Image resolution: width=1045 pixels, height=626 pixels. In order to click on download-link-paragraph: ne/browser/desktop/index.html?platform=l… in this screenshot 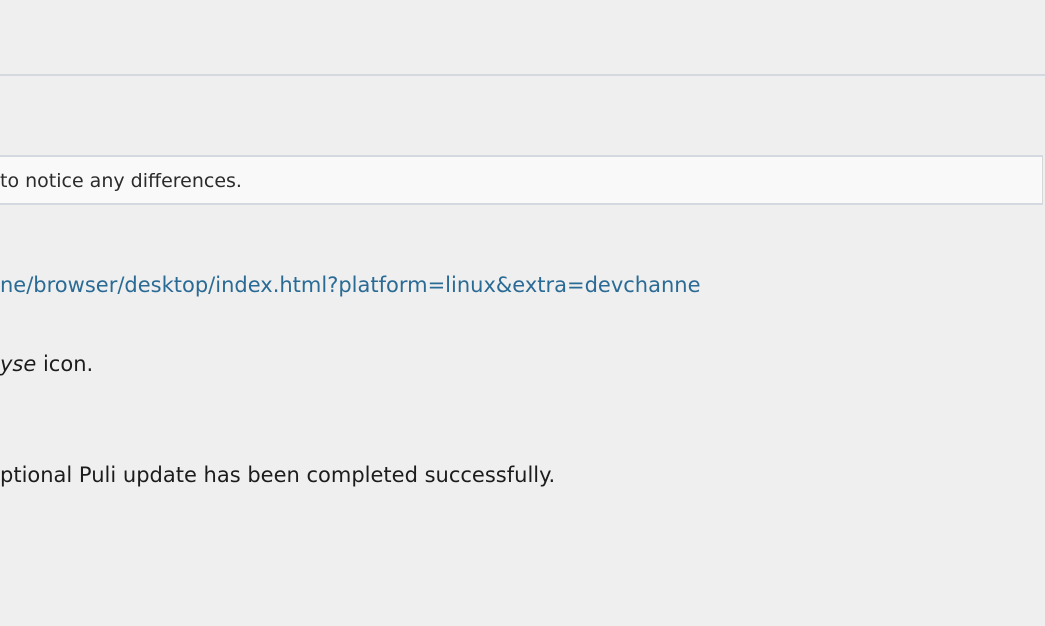, I will do `click(350, 285)`.